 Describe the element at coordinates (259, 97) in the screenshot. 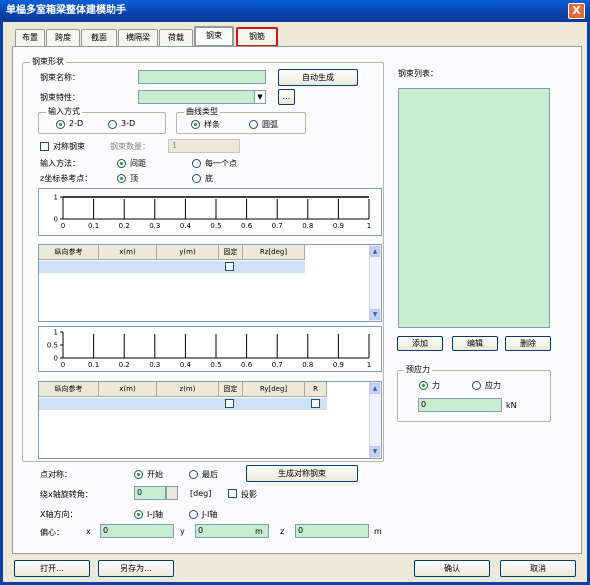

I see `chevron-down-icon: ▼` at that location.